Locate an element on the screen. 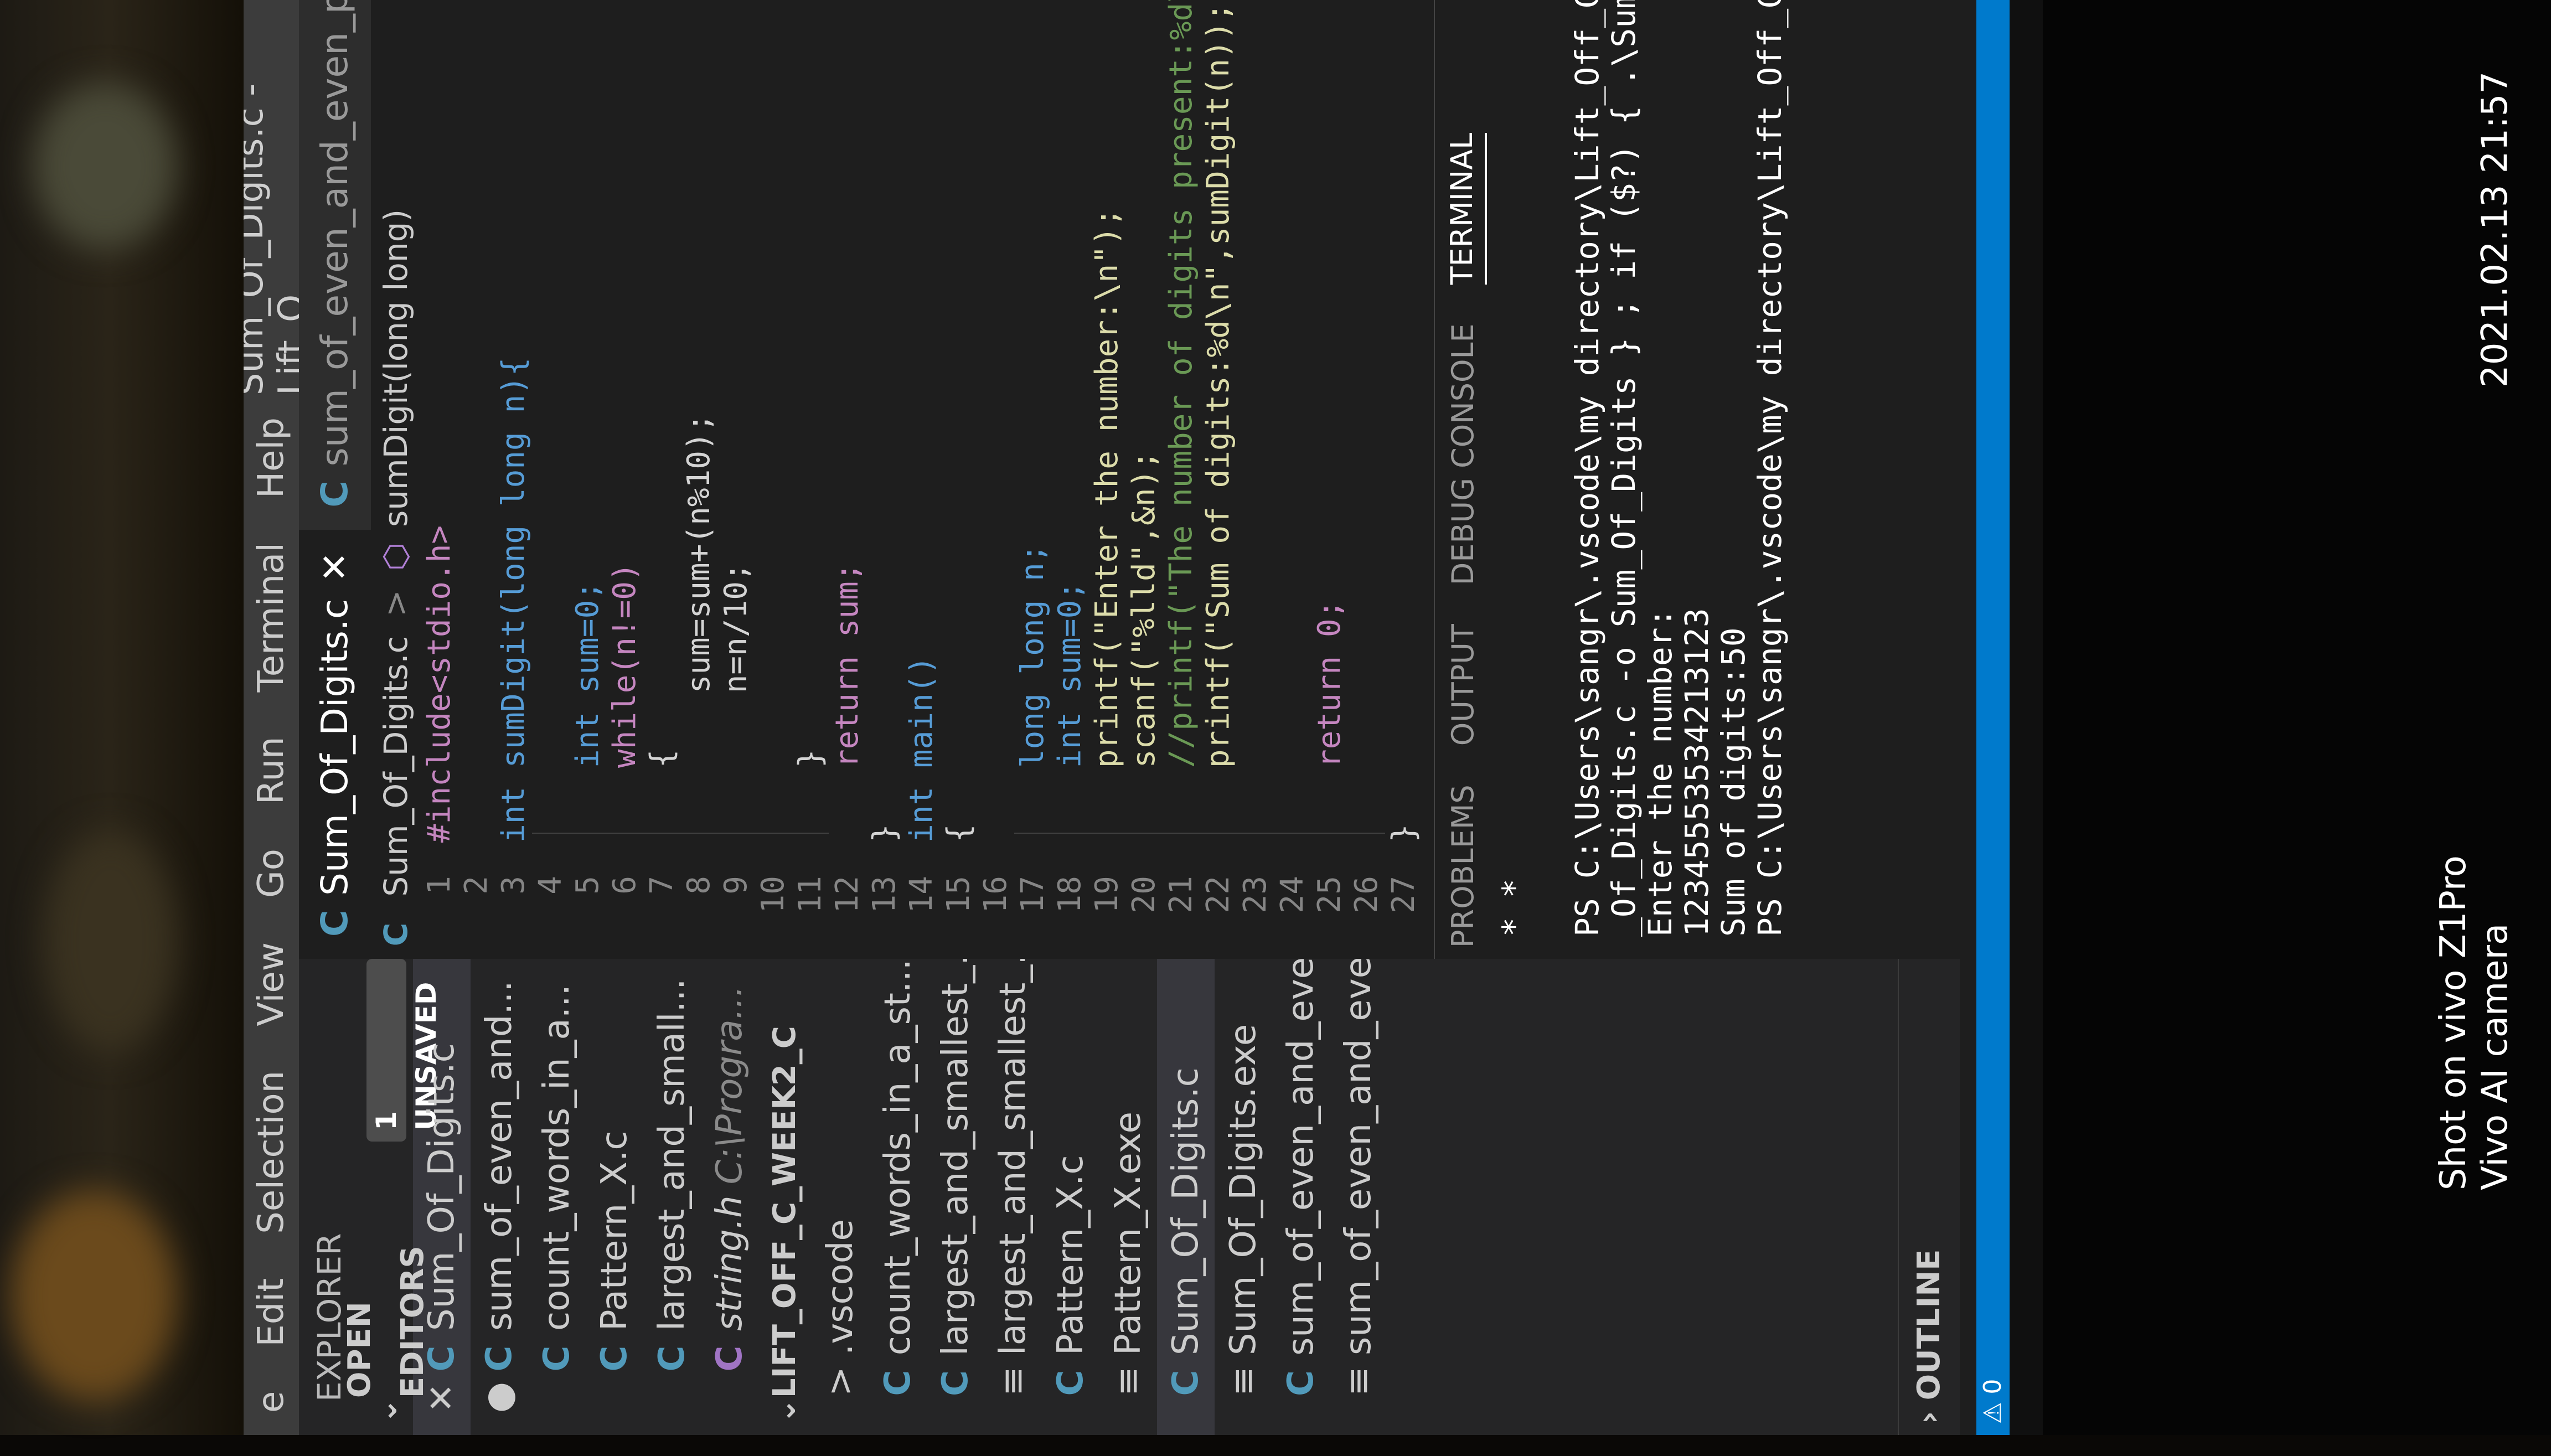 The height and width of the screenshot is (1456, 2551). menu-item-1: Edit is located at coordinates (271, 1312).